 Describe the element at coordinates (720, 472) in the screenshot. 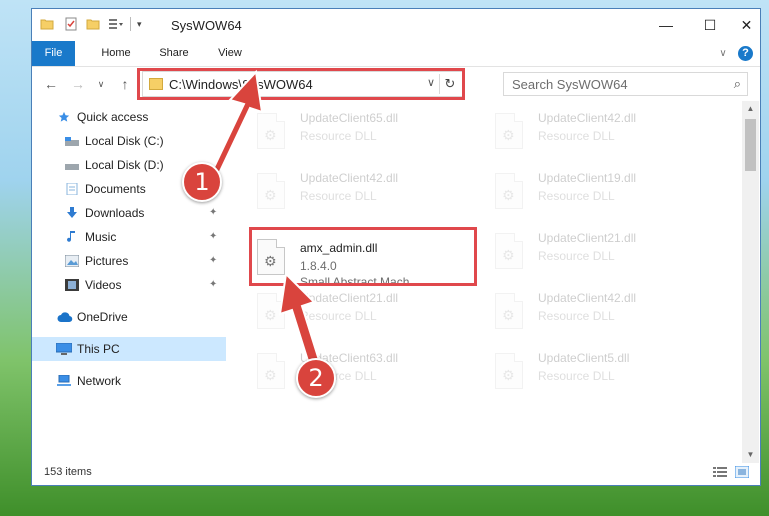

I see `details-view-icon` at that location.